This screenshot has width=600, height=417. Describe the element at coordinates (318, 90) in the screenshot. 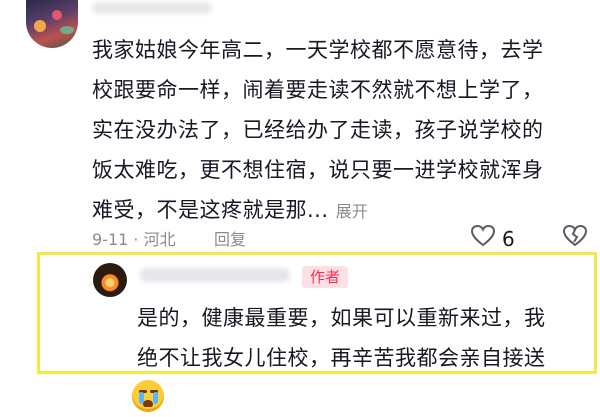

I see `comment-line: 校跟要命一样，闹着要走读不然就不想上学了，` at that location.